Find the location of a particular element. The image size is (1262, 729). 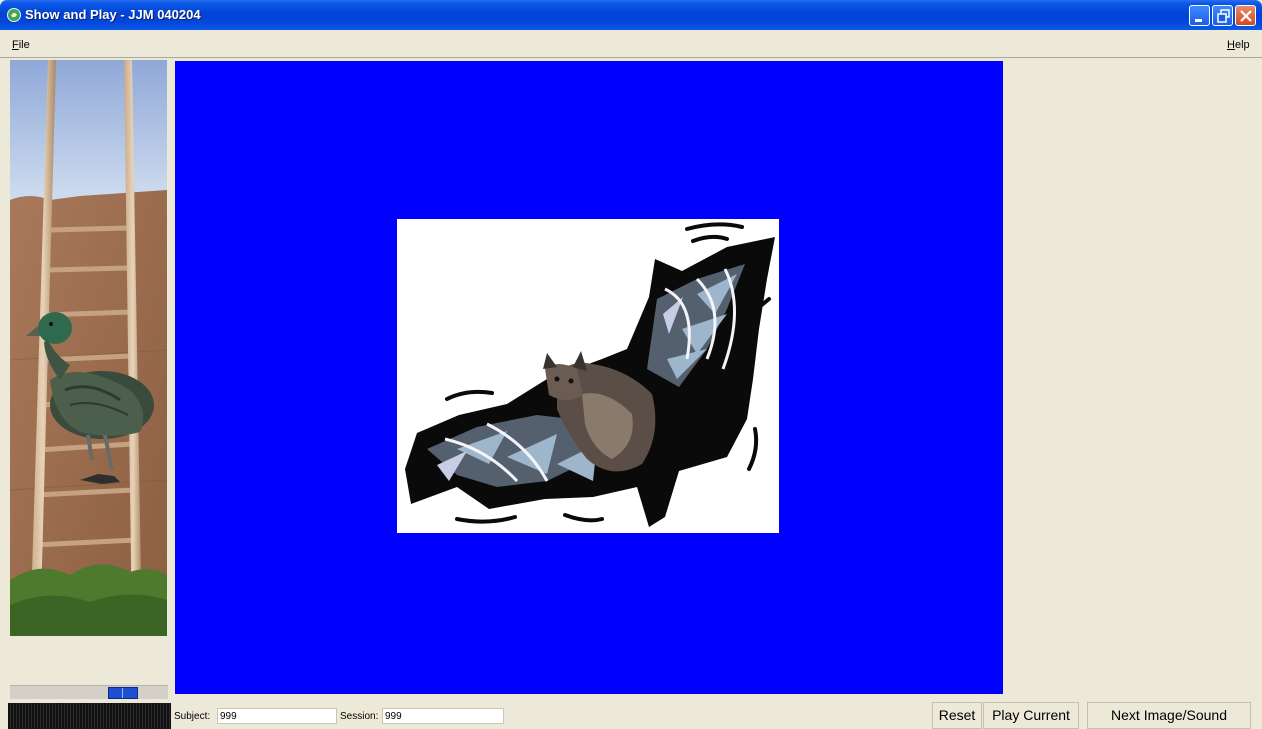

audio-level-meter is located at coordinates (89, 716).